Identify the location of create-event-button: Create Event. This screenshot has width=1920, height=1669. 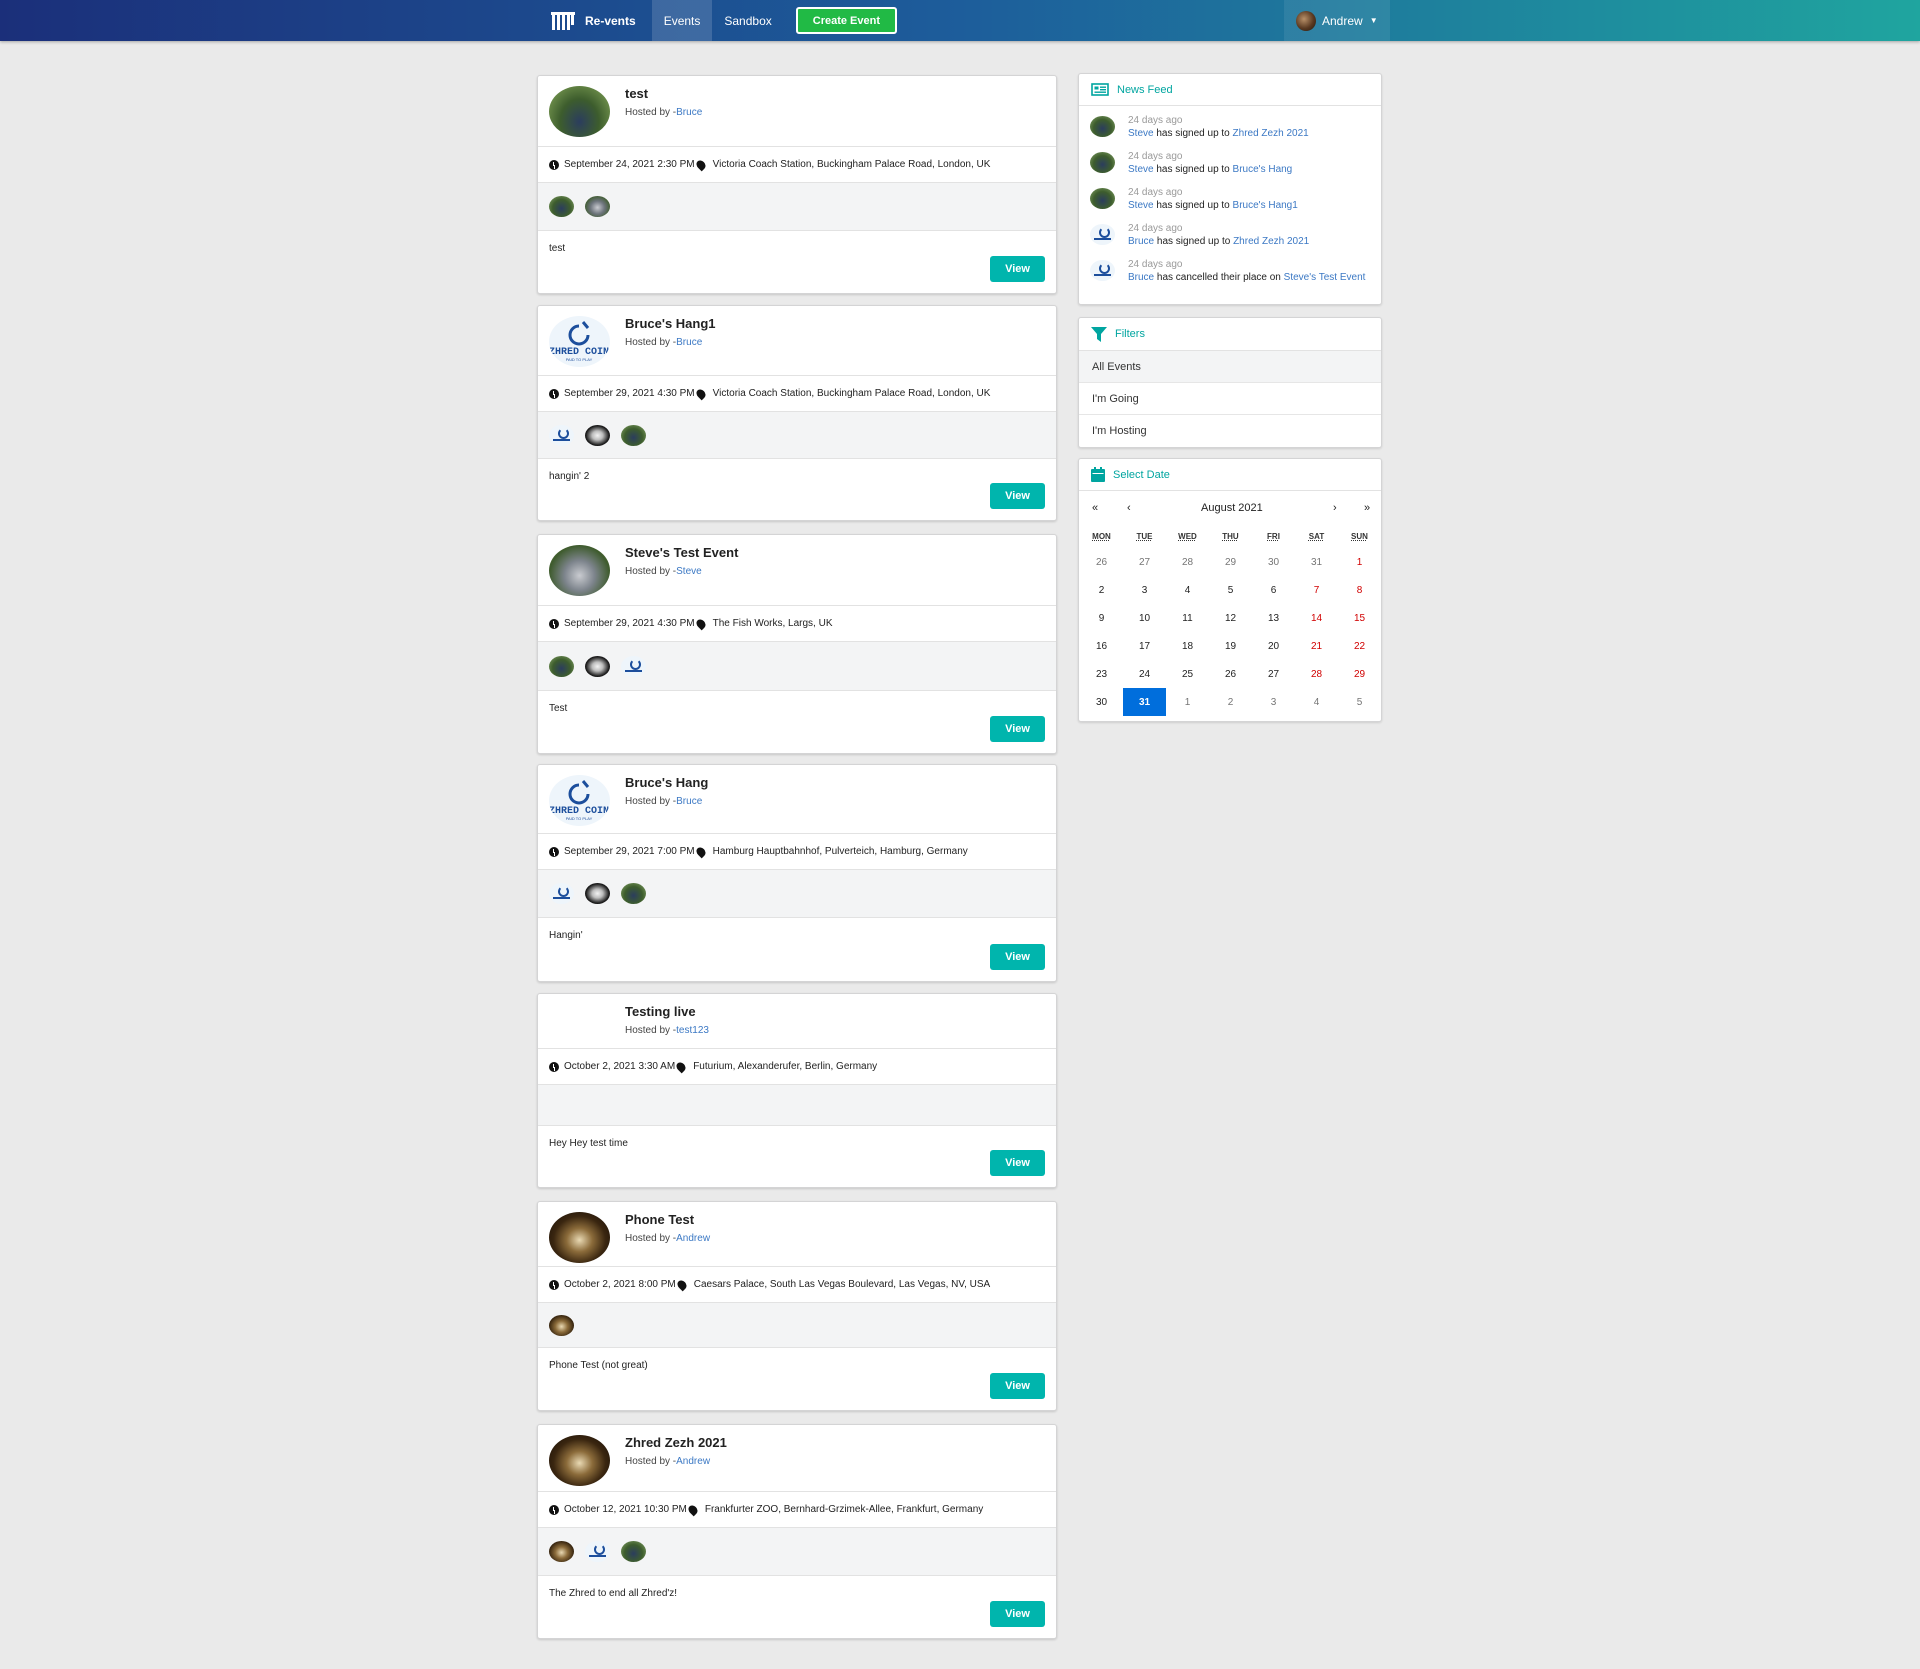
(846, 20).